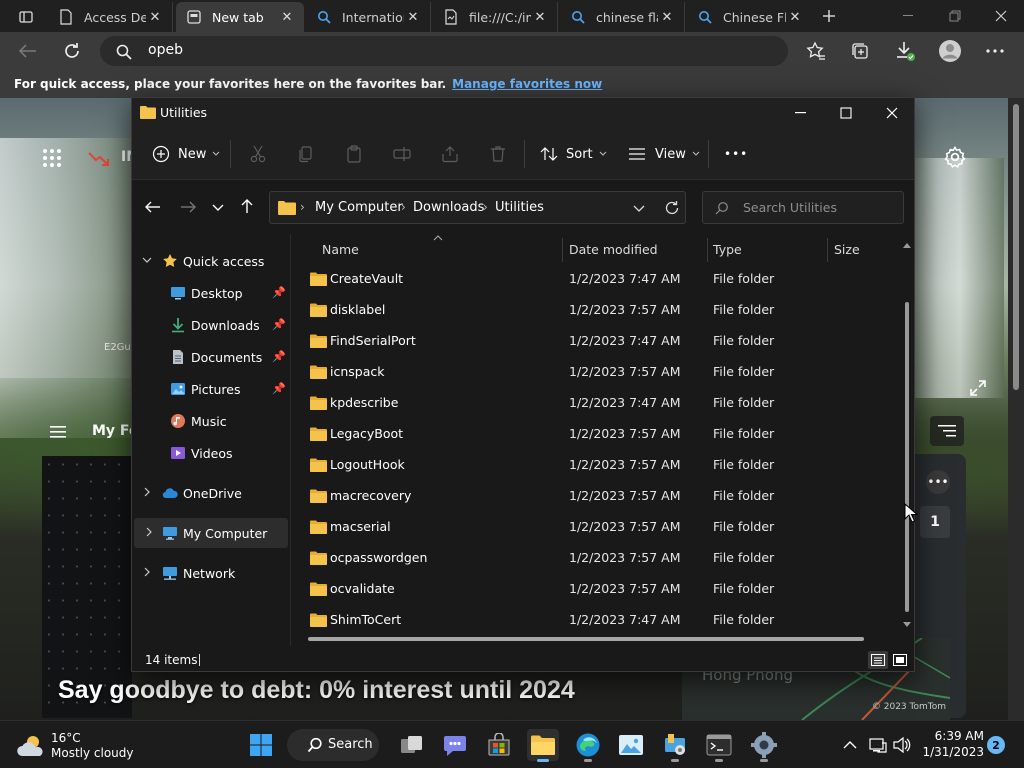 The width and height of the screenshot is (1024, 768). I want to click on see-more-button: •••, so click(736, 154).